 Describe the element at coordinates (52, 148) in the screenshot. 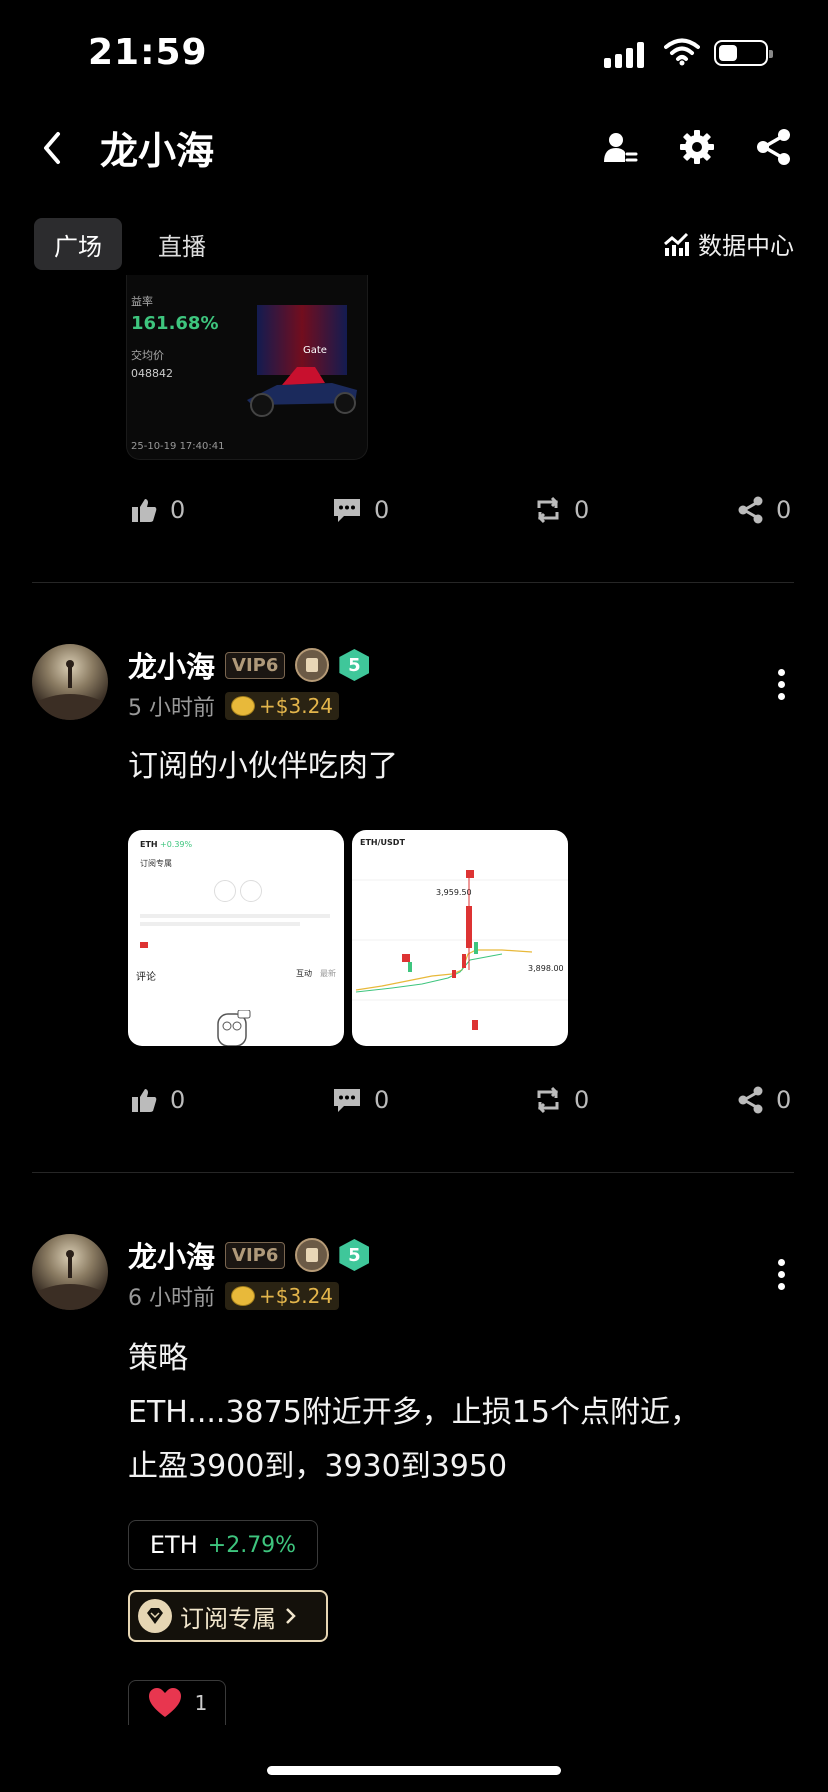

I see `back-icon` at that location.